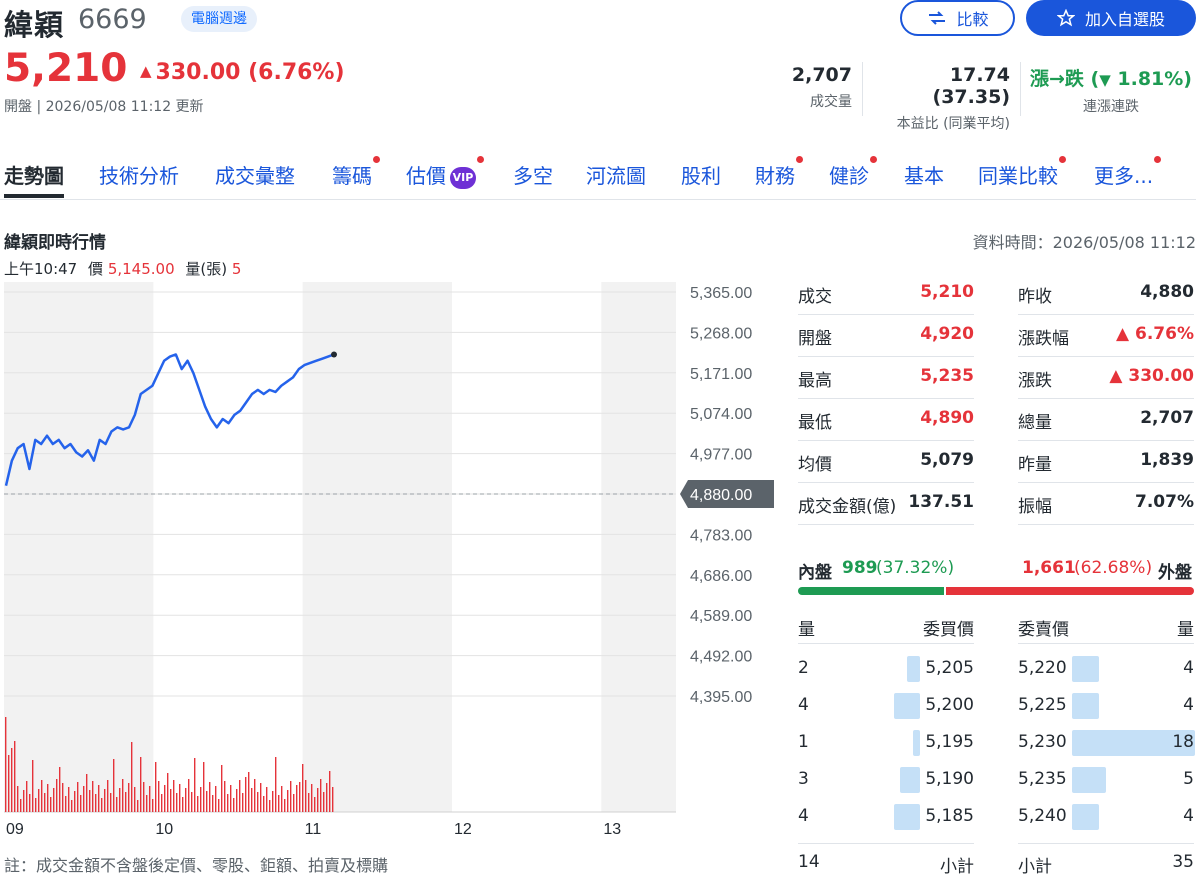  Describe the element at coordinates (937, 18) in the screenshot. I see `compare-arrows-icon` at that location.